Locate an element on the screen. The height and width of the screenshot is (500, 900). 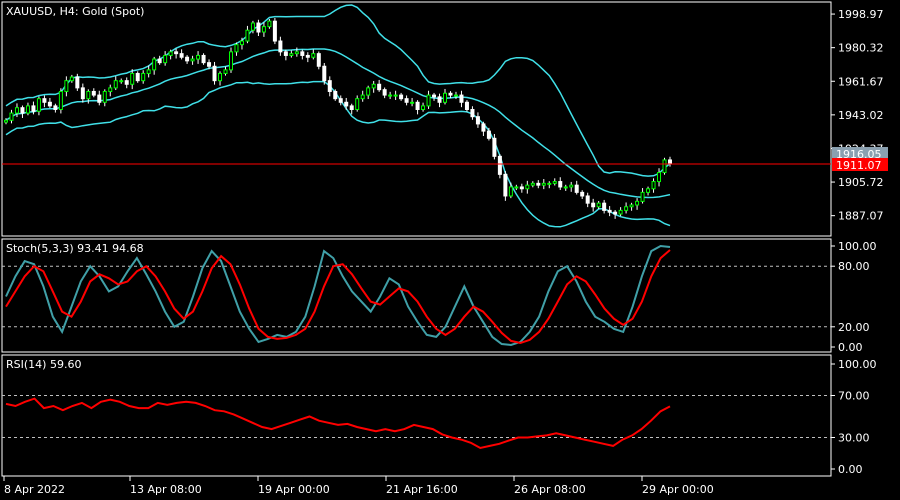
time-tick-label: 19 Apr 00:00 is located at coordinates (294, 489).